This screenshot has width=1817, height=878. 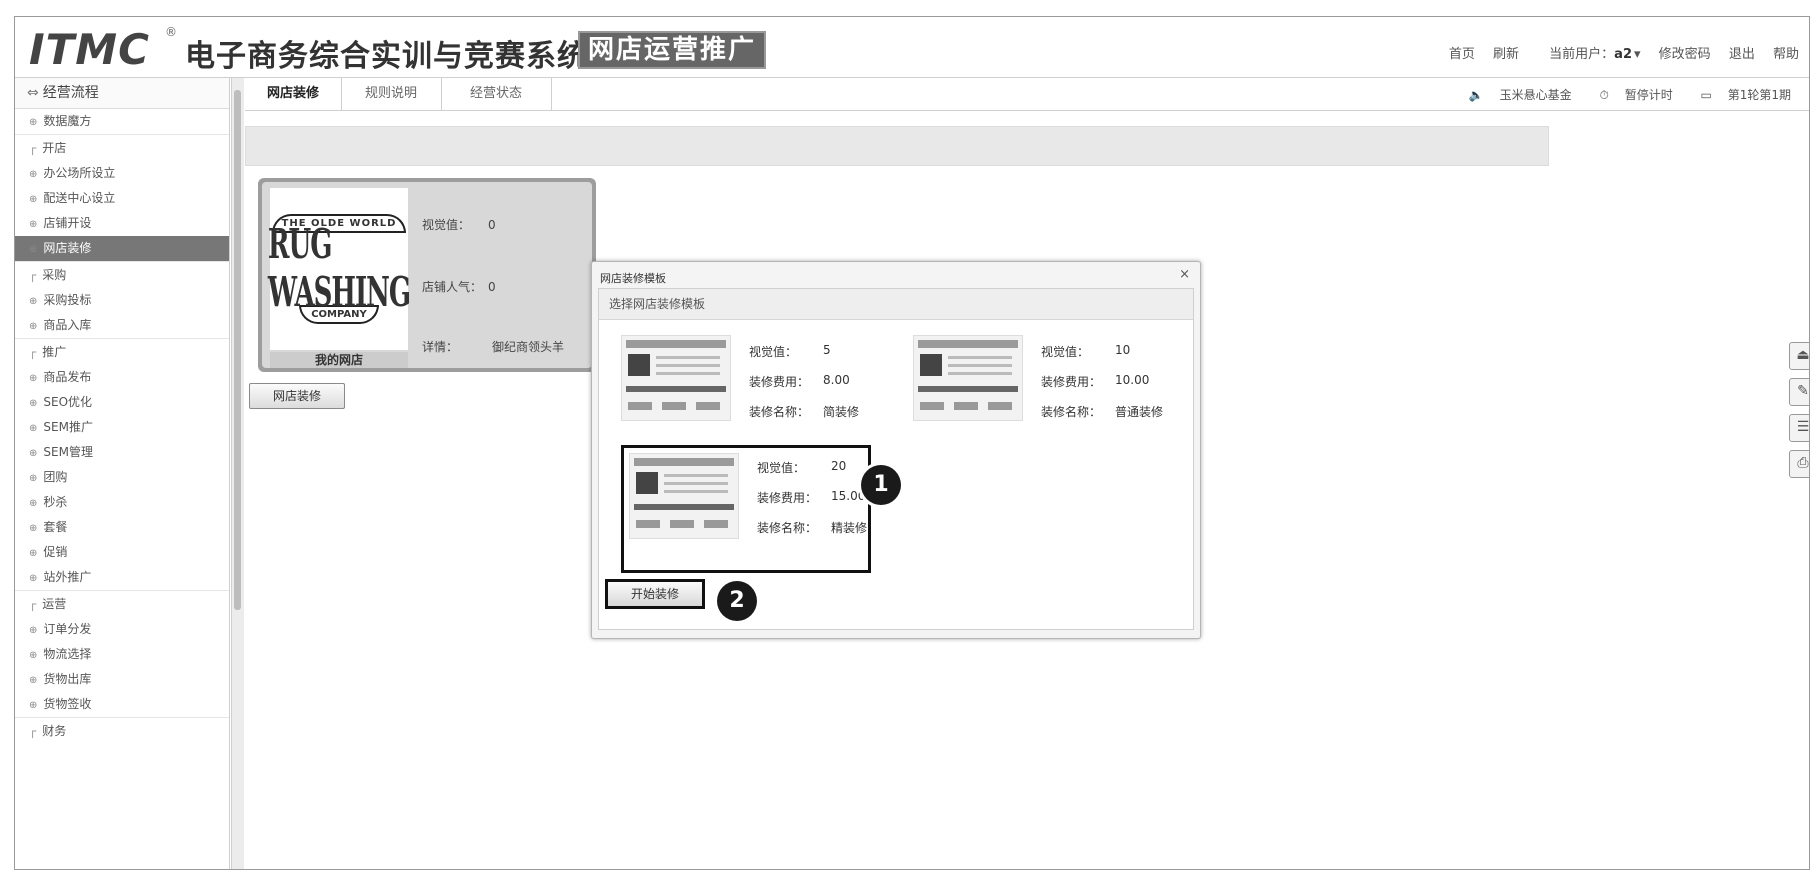 I want to click on sidebar-item: ⊕ 订单分发, so click(x=122, y=629).